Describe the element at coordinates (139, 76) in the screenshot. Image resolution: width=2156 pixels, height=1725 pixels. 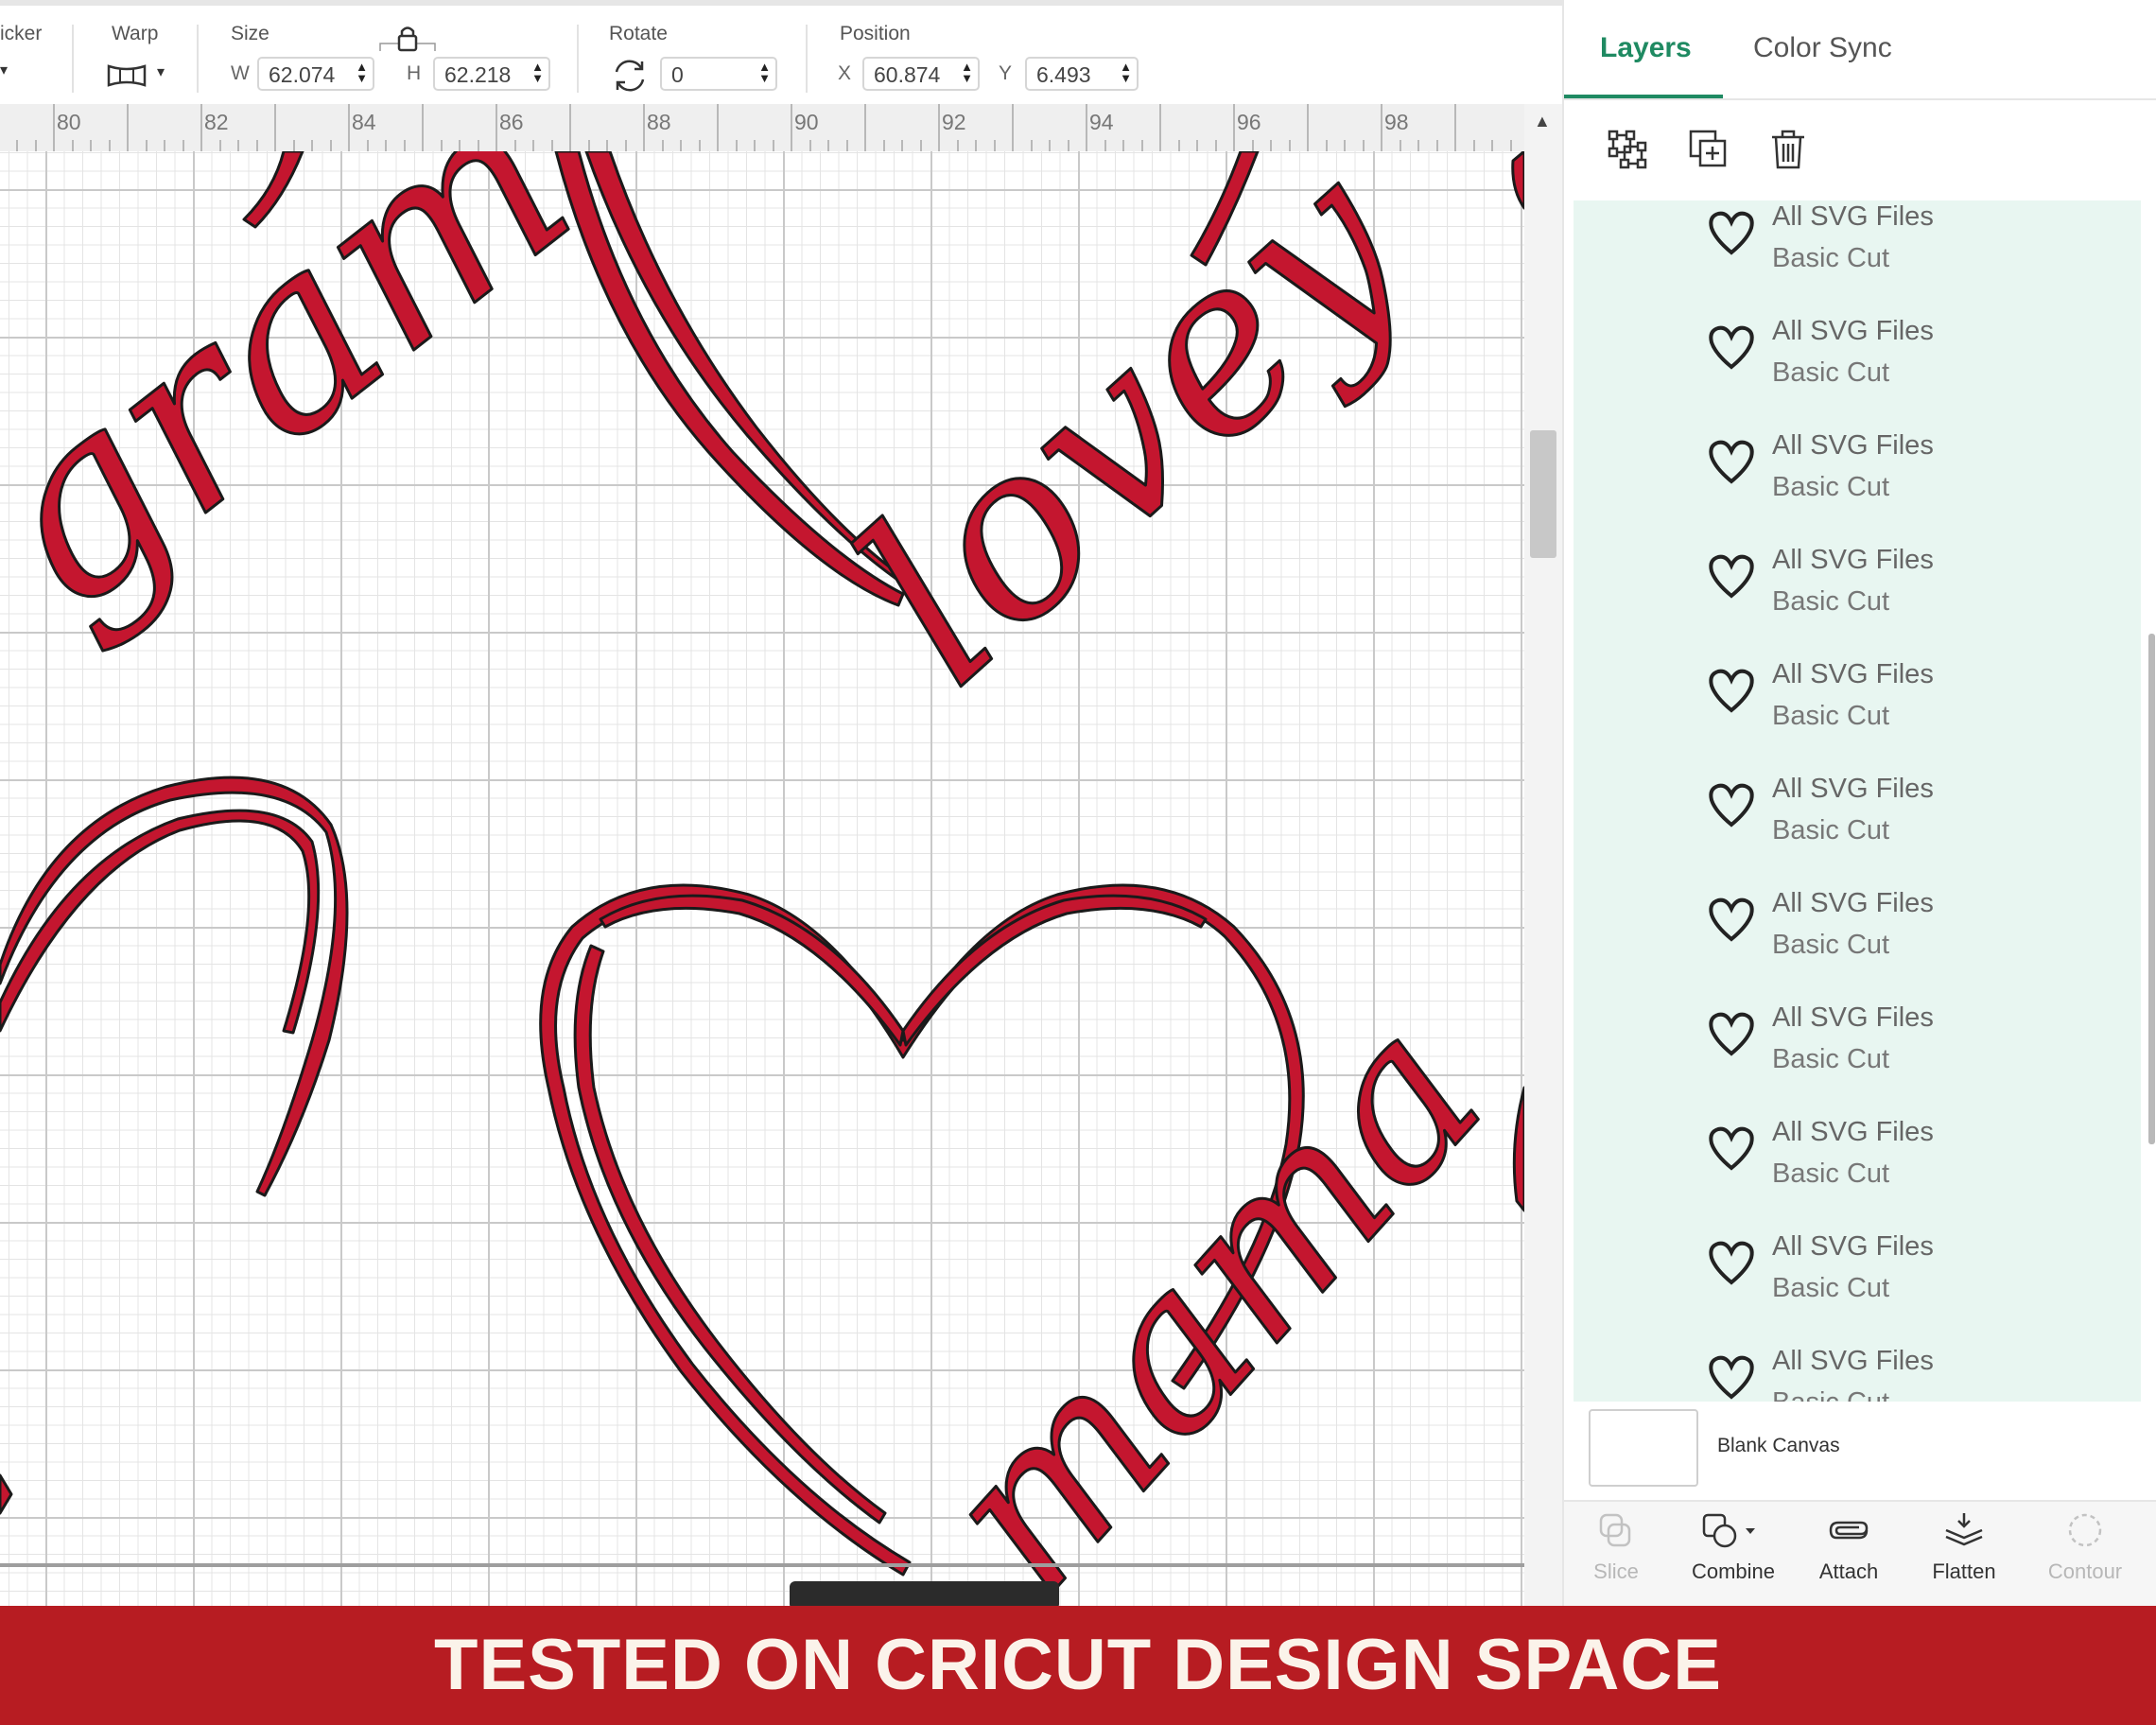
I see `warp-button: ▾` at that location.